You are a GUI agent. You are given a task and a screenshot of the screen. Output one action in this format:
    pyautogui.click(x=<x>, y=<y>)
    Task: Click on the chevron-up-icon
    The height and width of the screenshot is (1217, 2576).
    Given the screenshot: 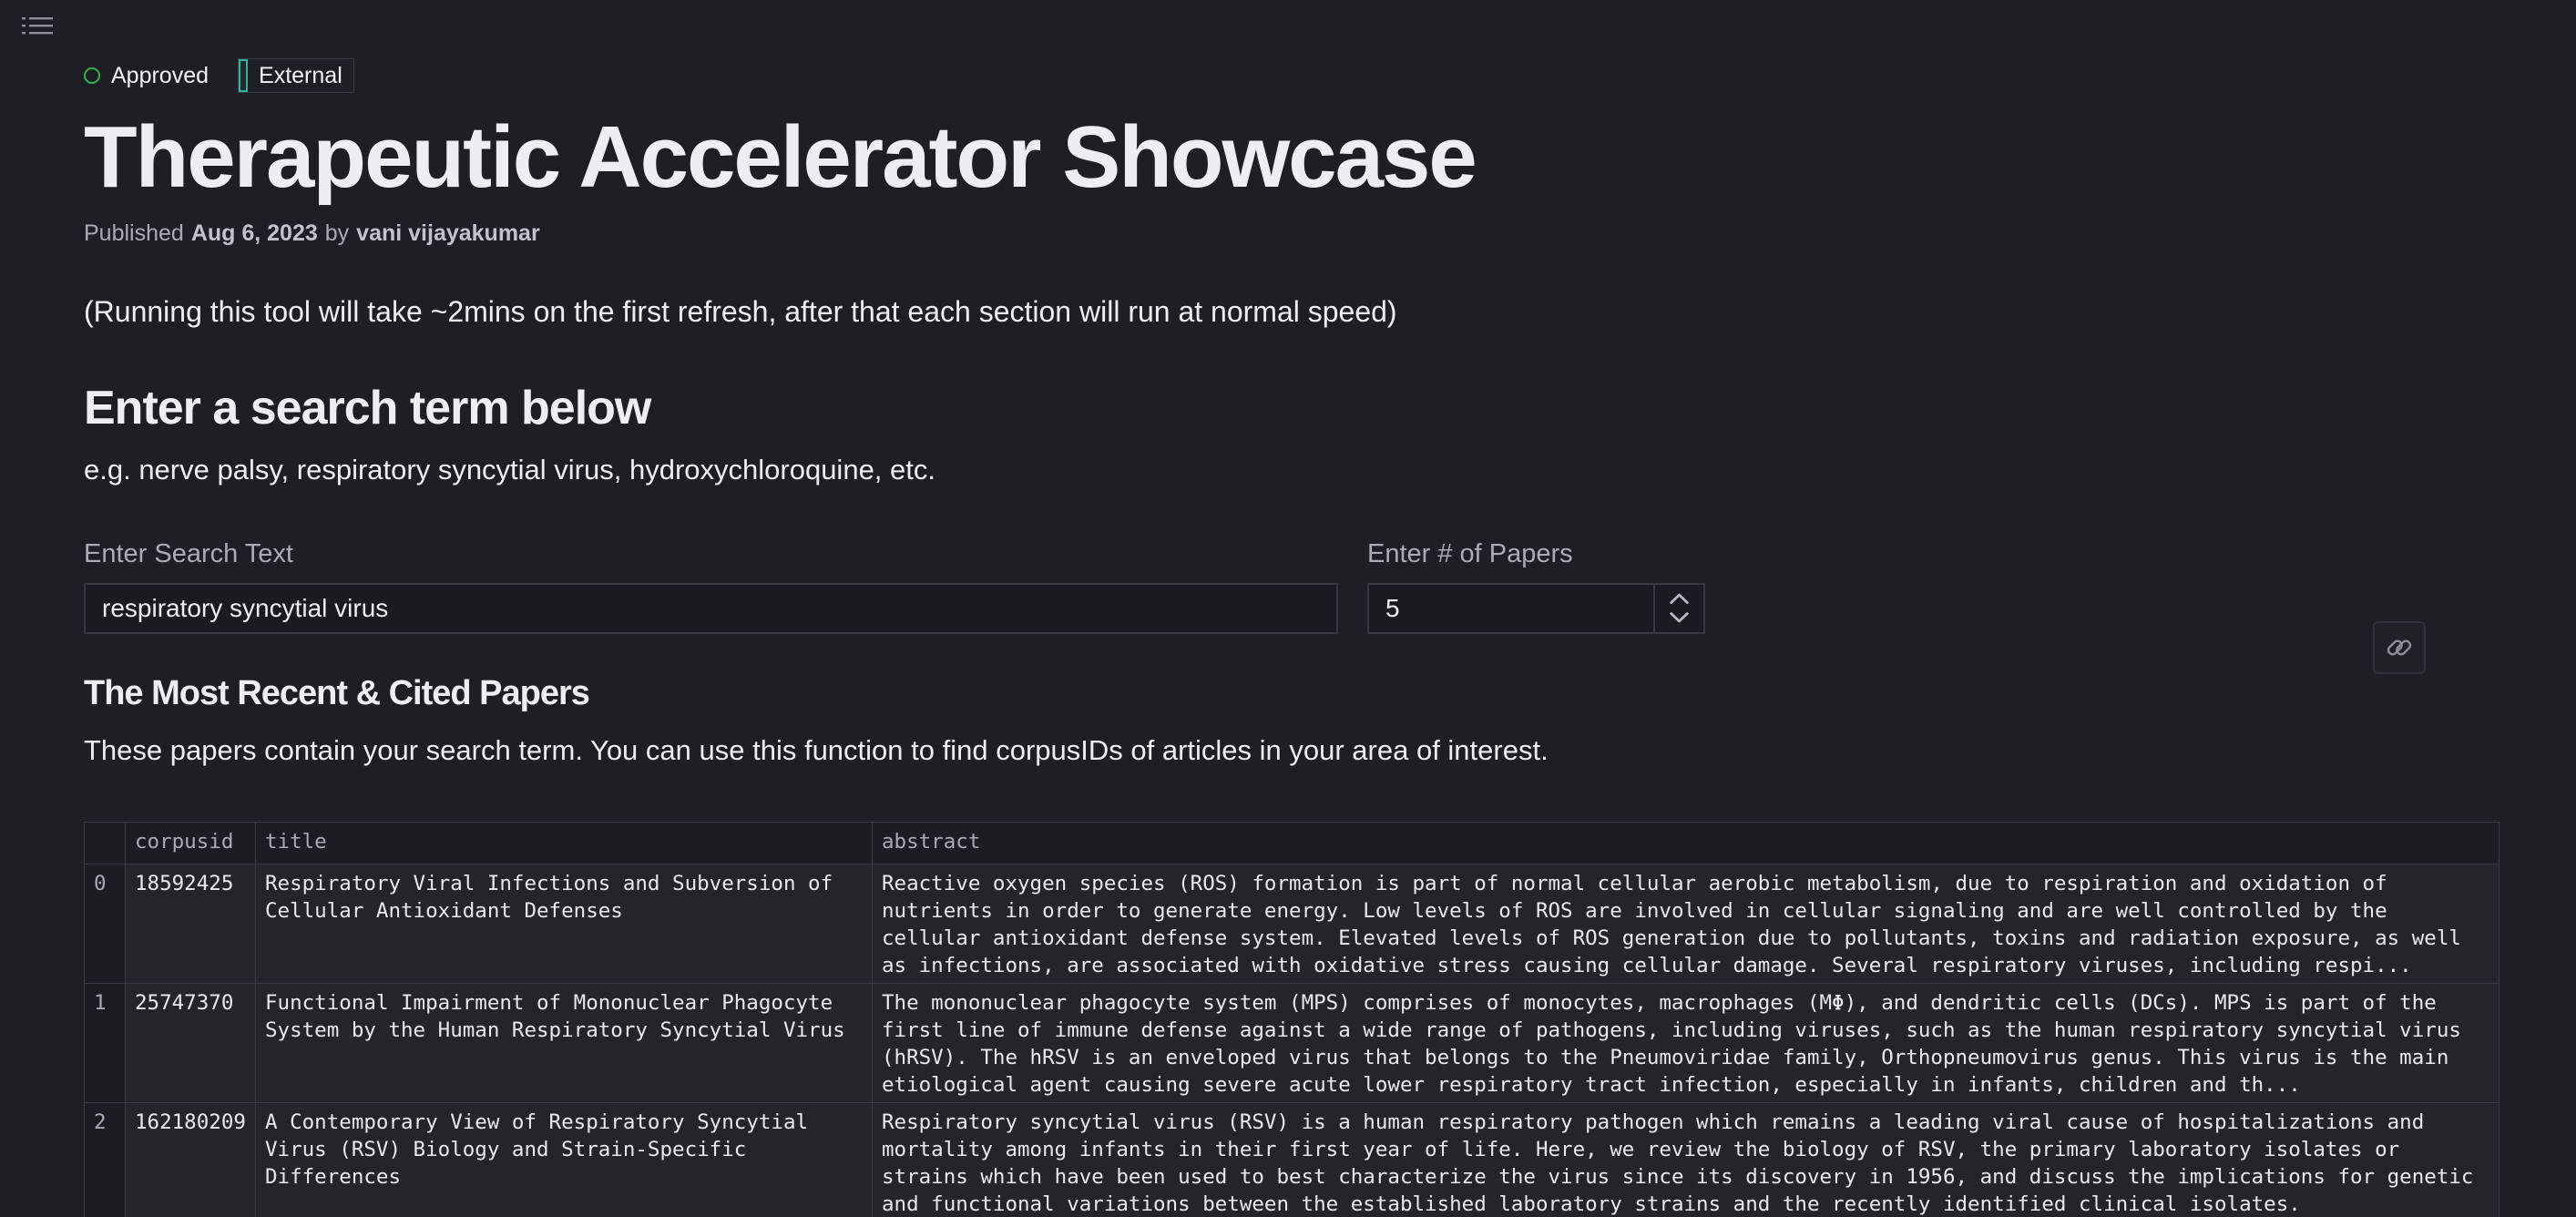 What is the action you would take?
    pyautogui.click(x=1679, y=598)
    